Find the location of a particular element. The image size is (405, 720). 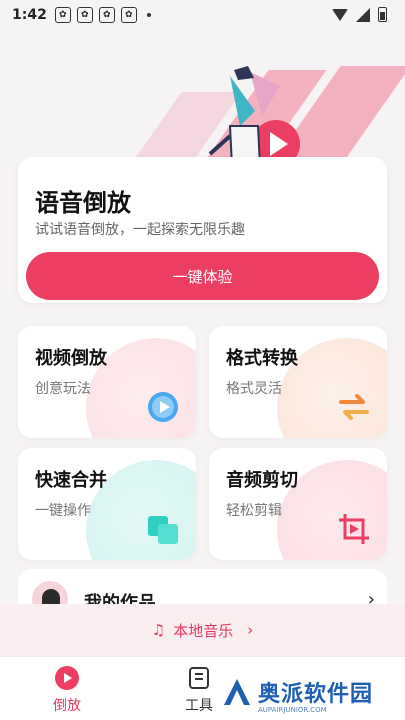

merge-squares-icon is located at coordinates (163, 530).